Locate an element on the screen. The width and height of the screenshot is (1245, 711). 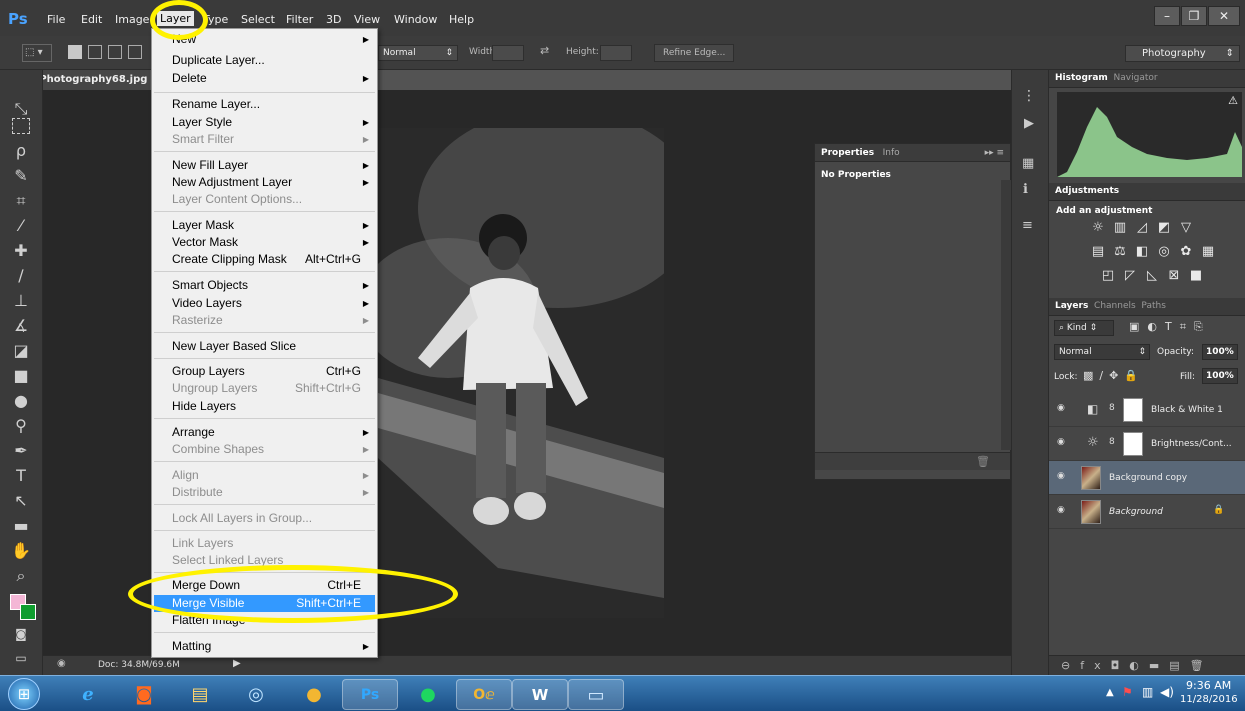
layer-mask-thumb is located at coordinates (1133, 410).